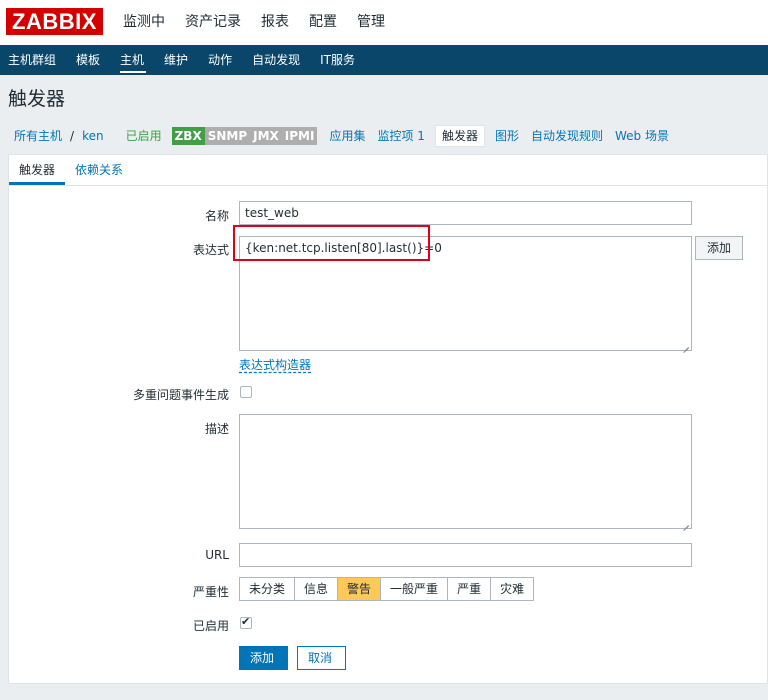  I want to click on description-label: 描述, so click(216, 429).